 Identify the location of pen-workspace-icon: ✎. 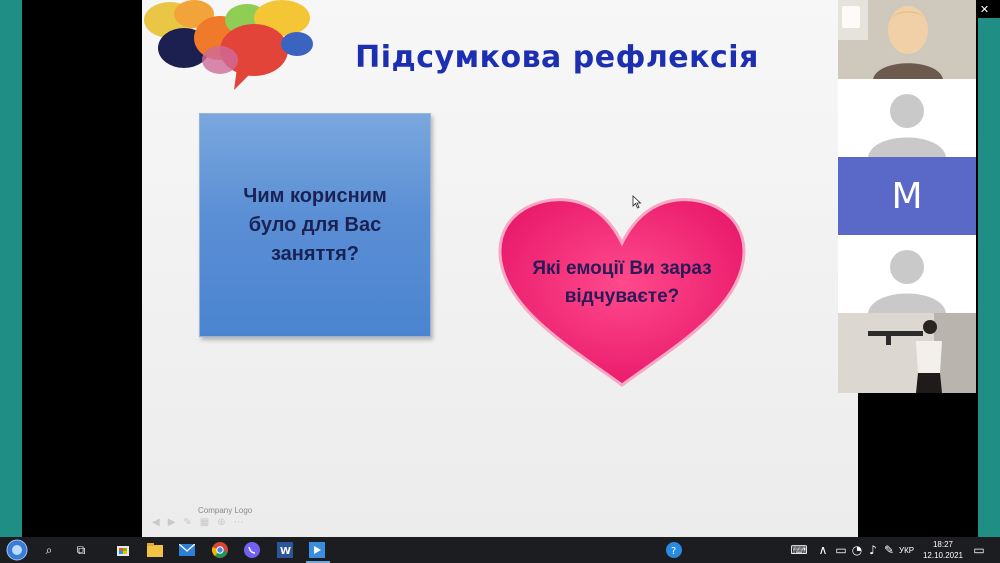
(889, 550).